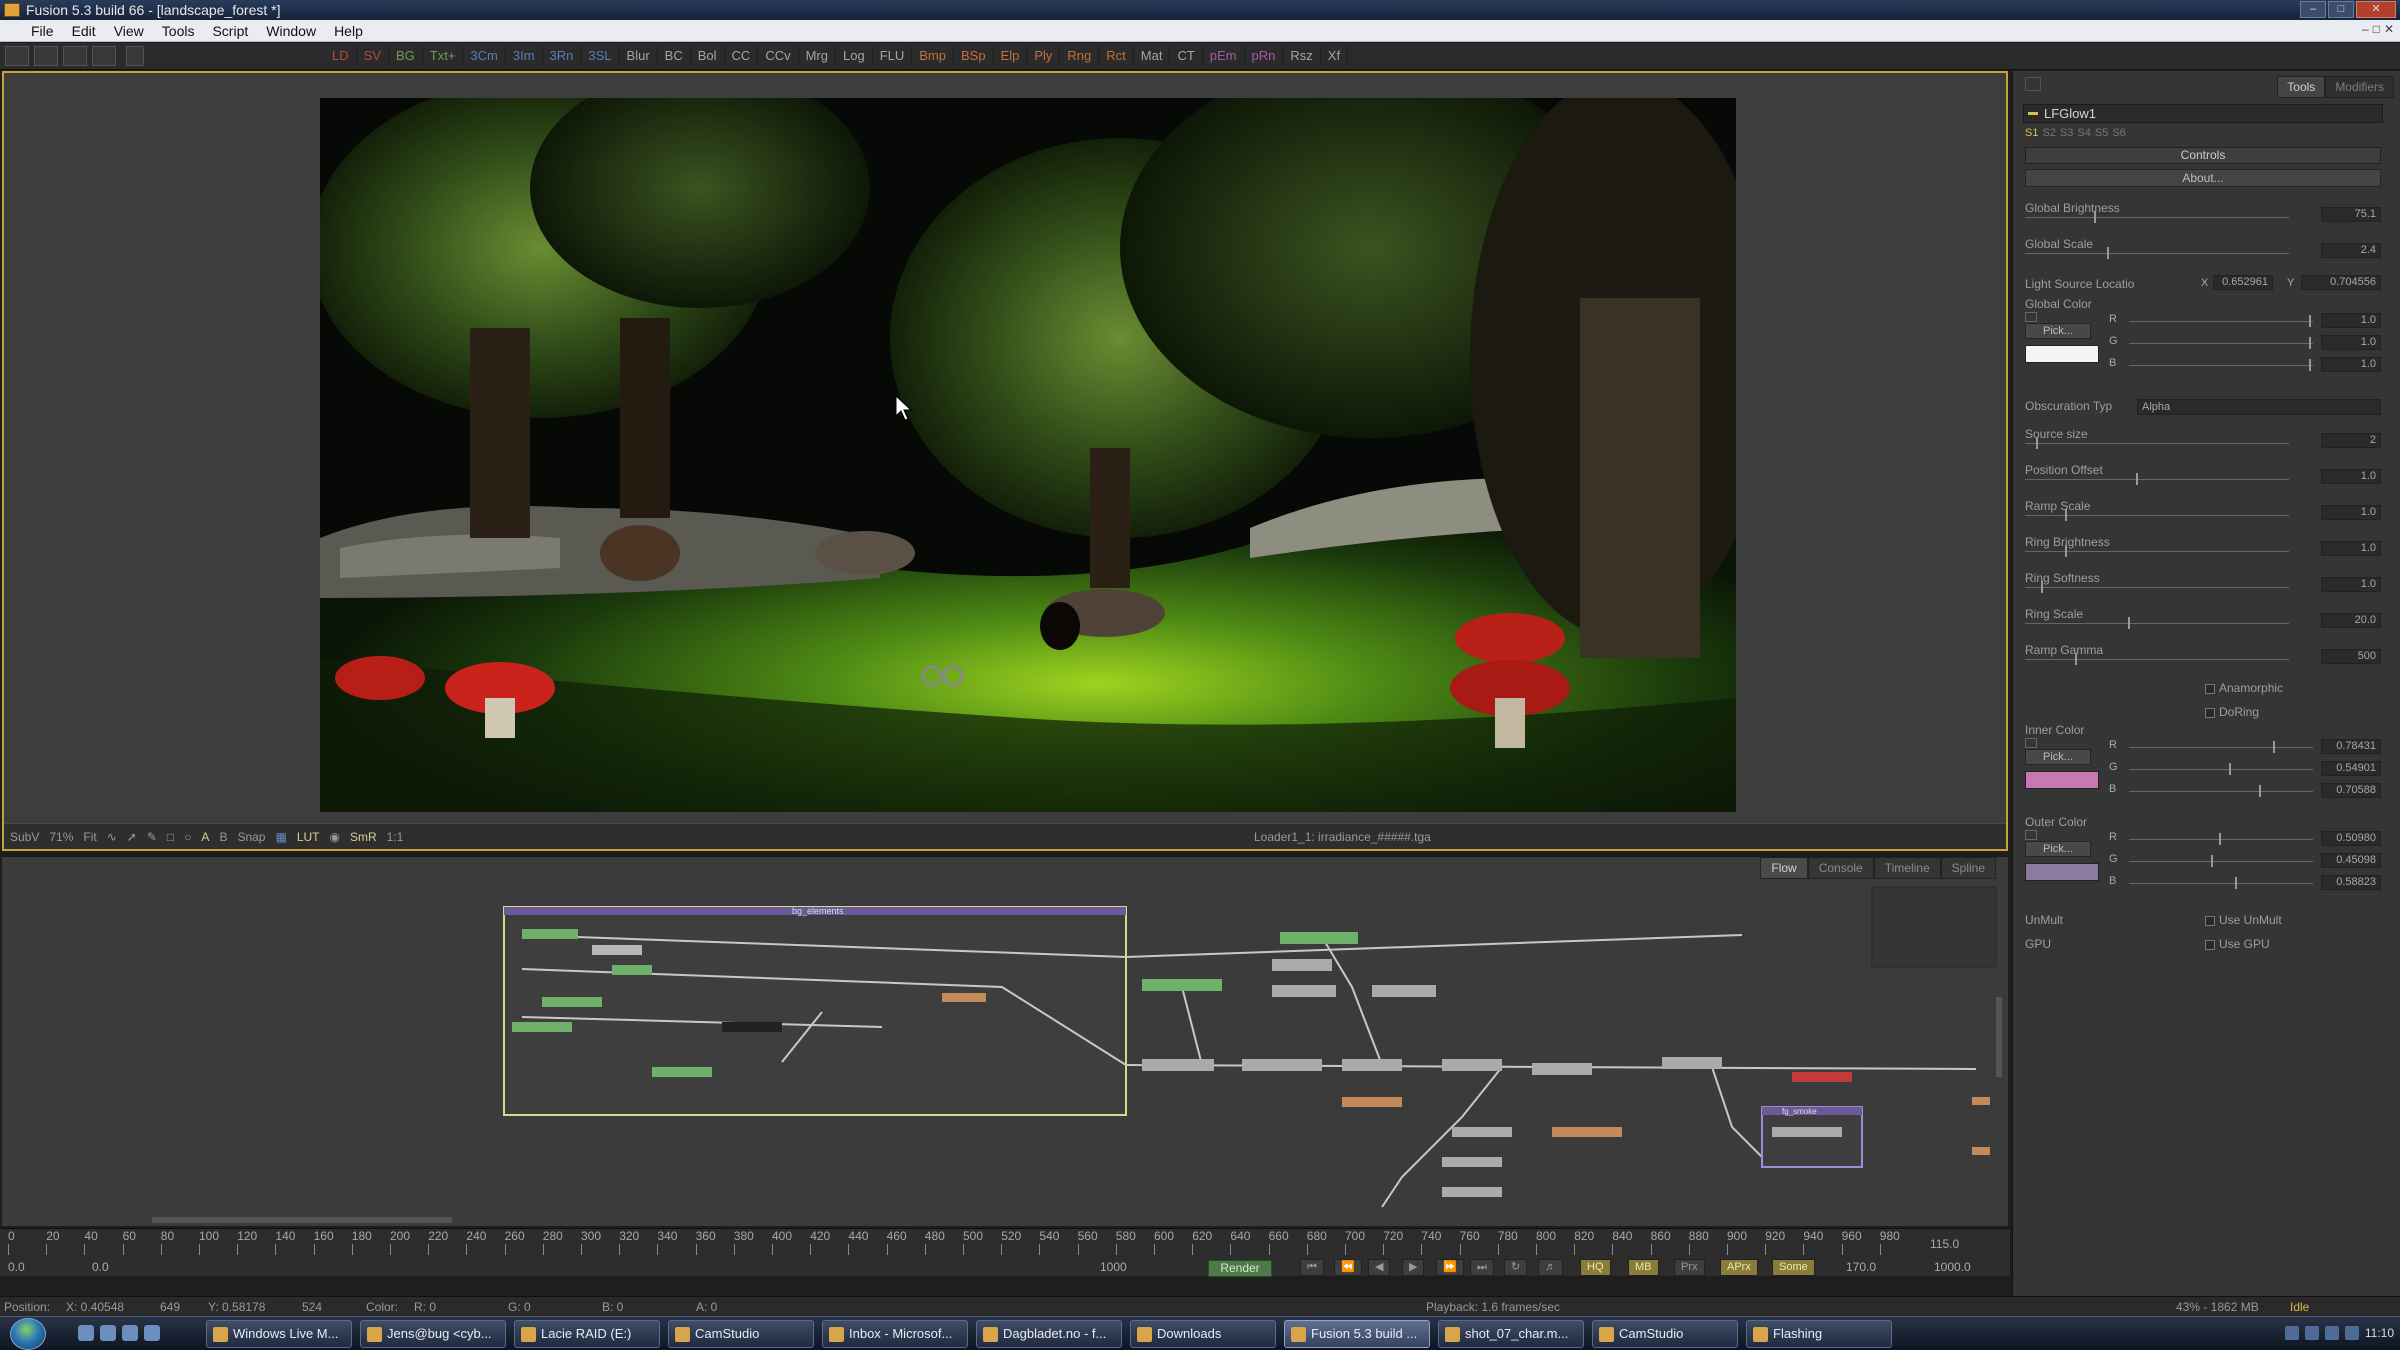 The height and width of the screenshot is (1350, 2400). Describe the element at coordinates (132, 837) in the screenshot. I see `pointer-tool-icon: ➚` at that location.